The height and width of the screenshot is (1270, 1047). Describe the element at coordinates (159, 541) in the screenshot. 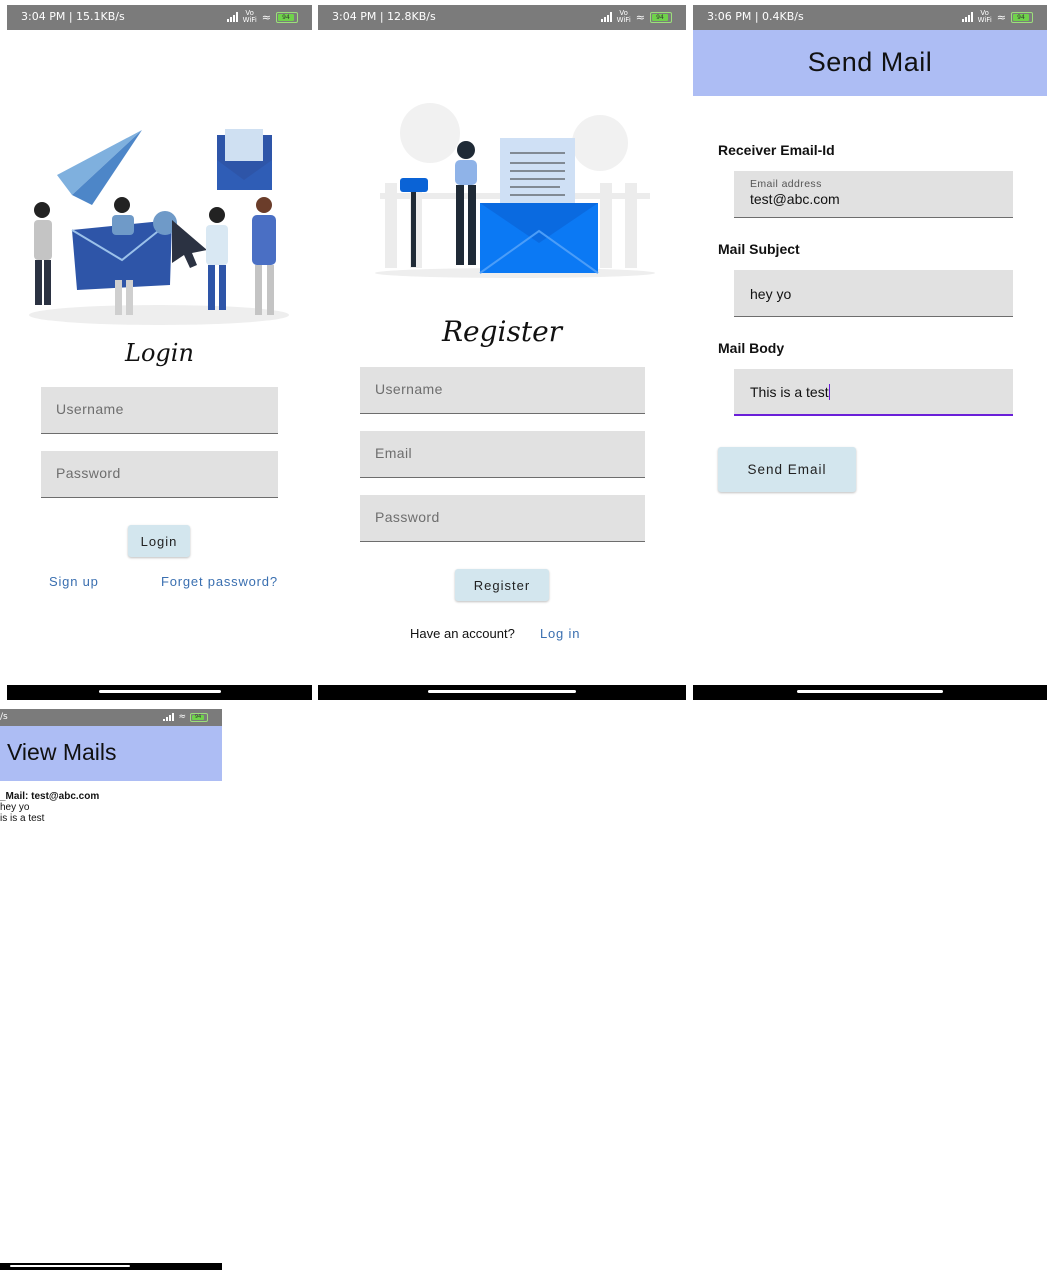

I see `login-button: Login` at that location.